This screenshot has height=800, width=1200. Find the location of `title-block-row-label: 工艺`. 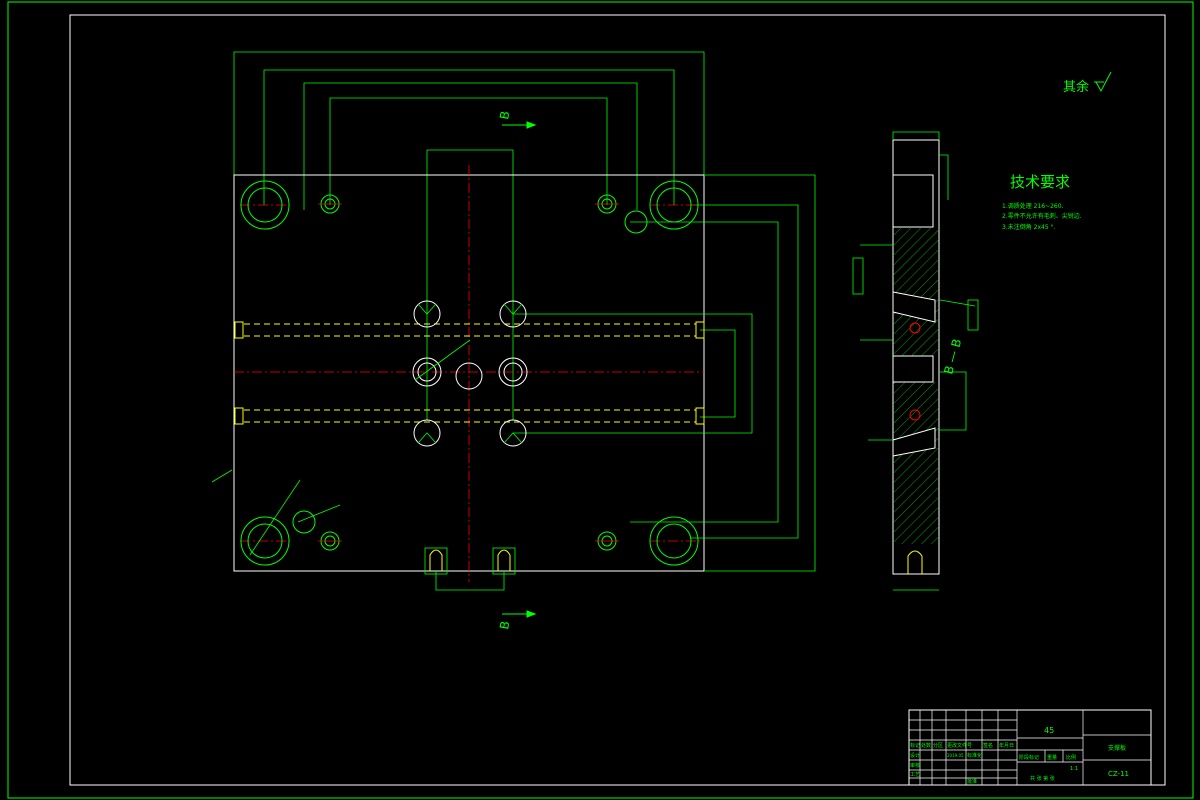

title-block-row-label: 工艺 is located at coordinates (915, 775).